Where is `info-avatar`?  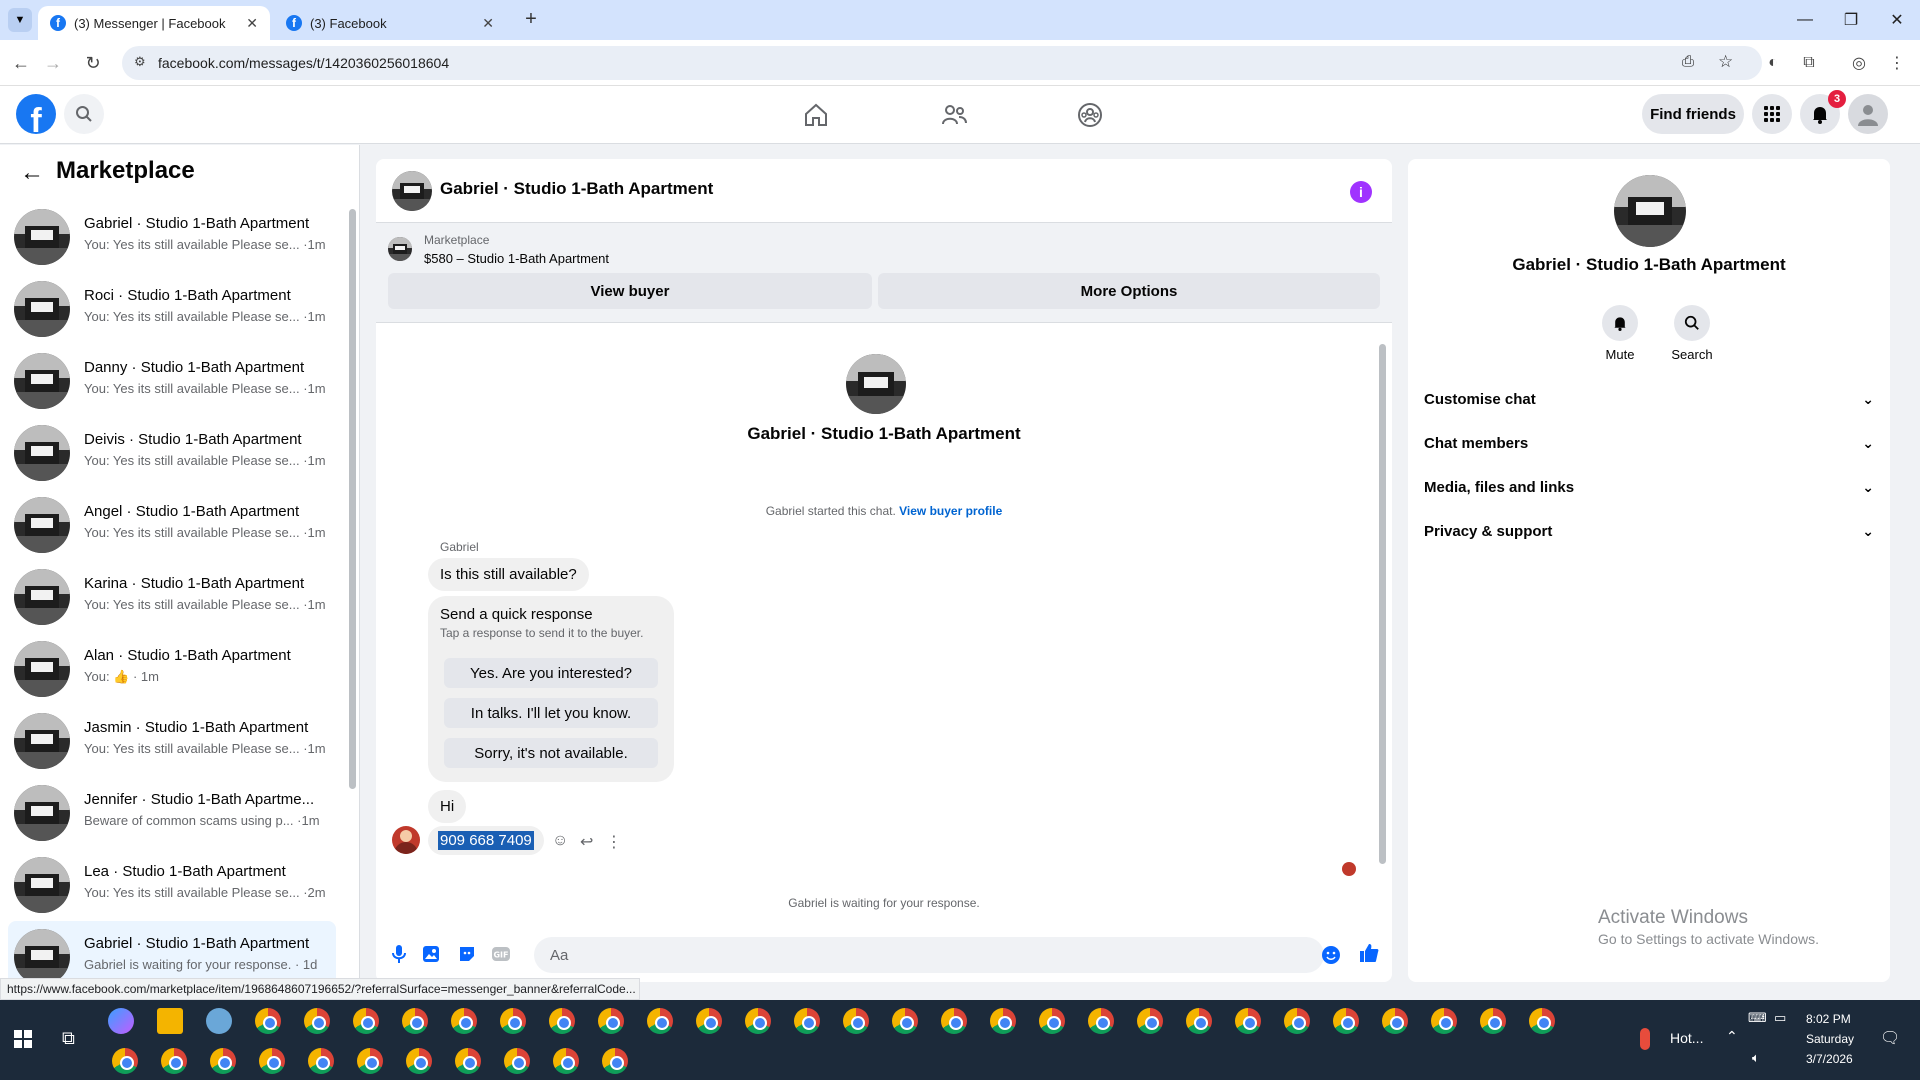
info-avatar is located at coordinates (1650, 211).